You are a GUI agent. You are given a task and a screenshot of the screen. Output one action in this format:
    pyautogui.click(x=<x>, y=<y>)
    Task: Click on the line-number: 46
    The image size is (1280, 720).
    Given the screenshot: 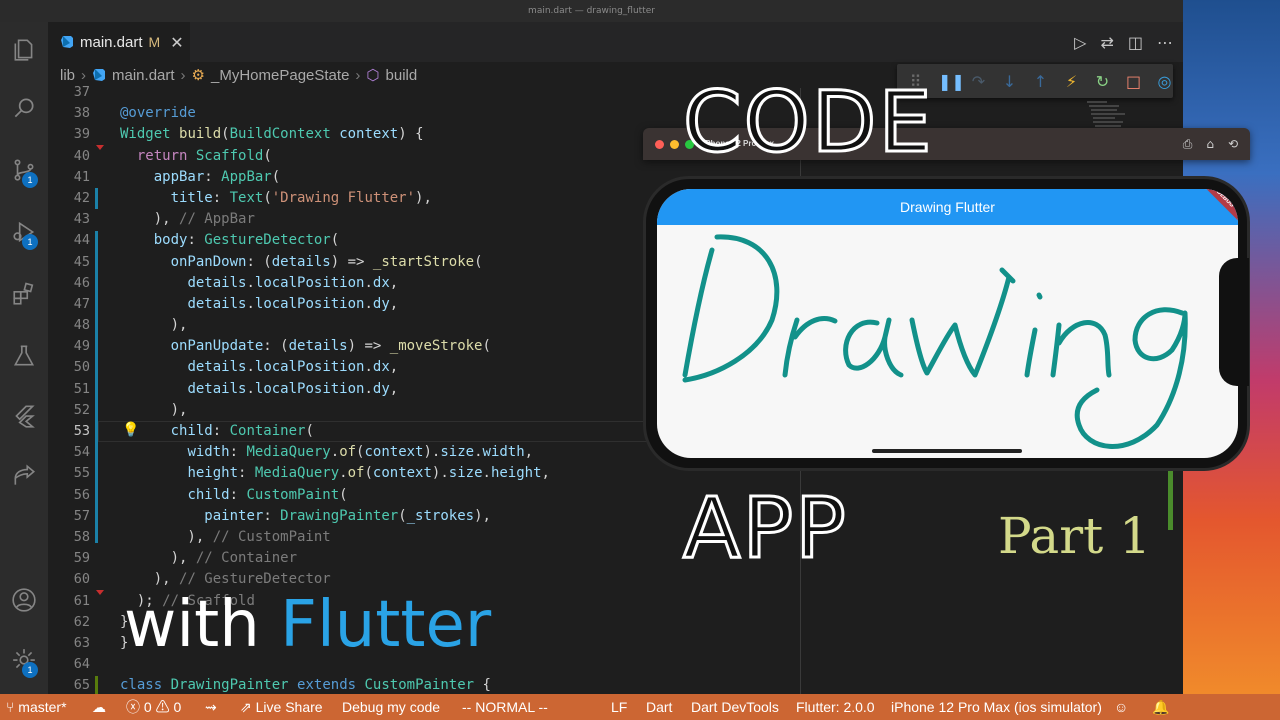 What is the action you would take?
    pyautogui.click(x=73, y=283)
    